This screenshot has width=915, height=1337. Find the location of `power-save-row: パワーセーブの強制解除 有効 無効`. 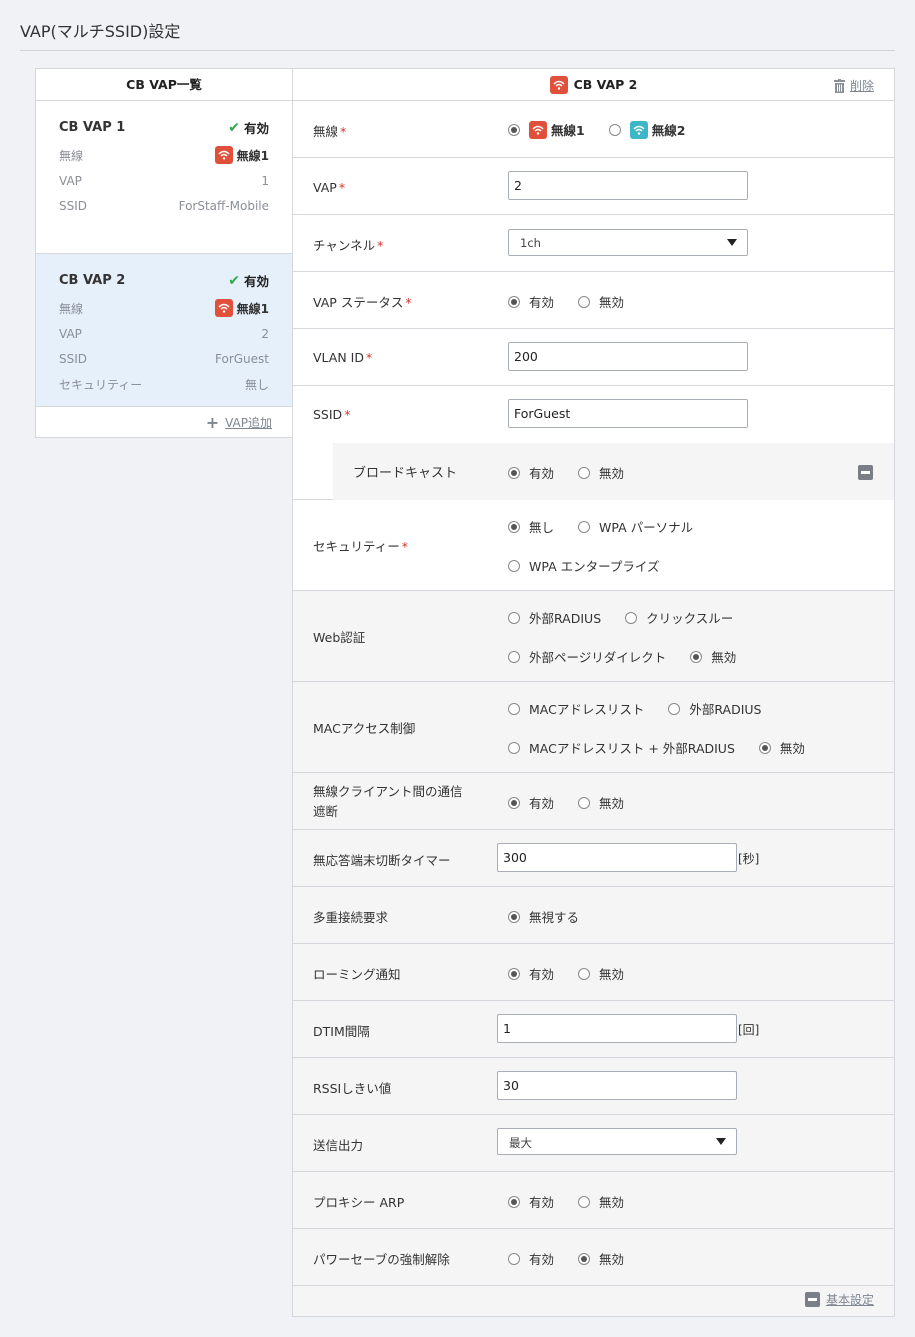

power-save-row: パワーセーブの強制解除 有効 無効 is located at coordinates (593, 1257).